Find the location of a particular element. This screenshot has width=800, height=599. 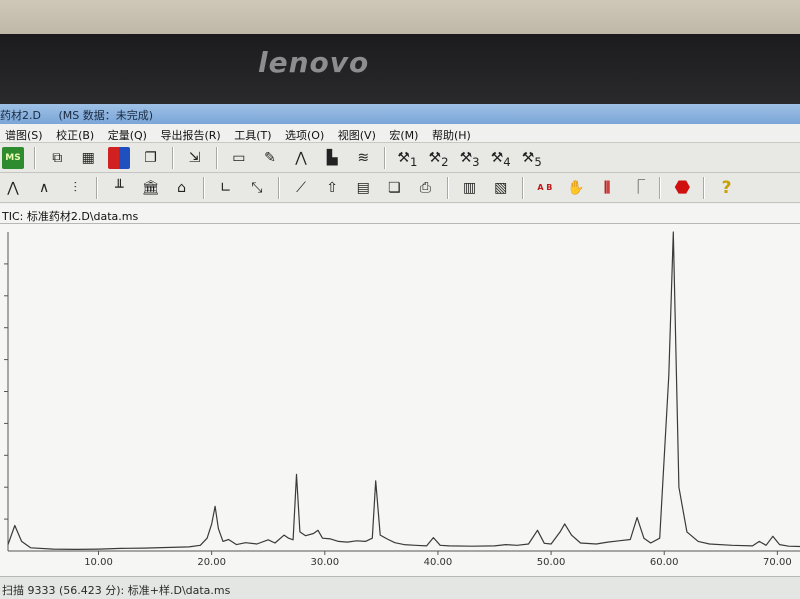

macro-2-label: 2 is located at coordinates (445, 161).